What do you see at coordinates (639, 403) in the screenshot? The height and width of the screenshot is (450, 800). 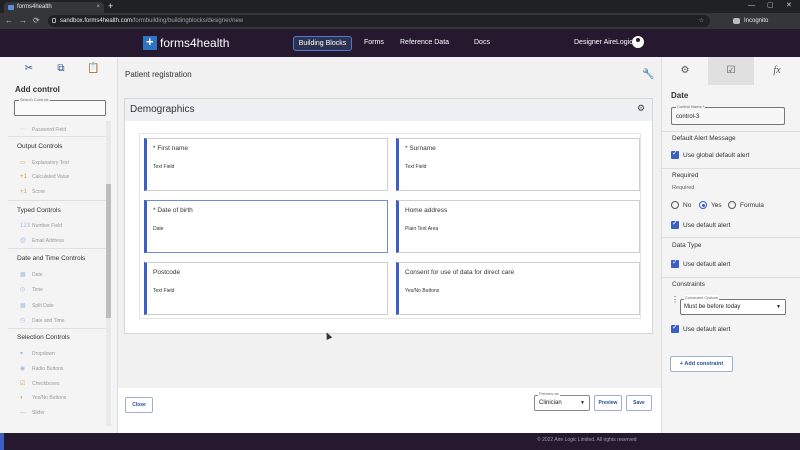 I see `save-button: Save` at bounding box center [639, 403].